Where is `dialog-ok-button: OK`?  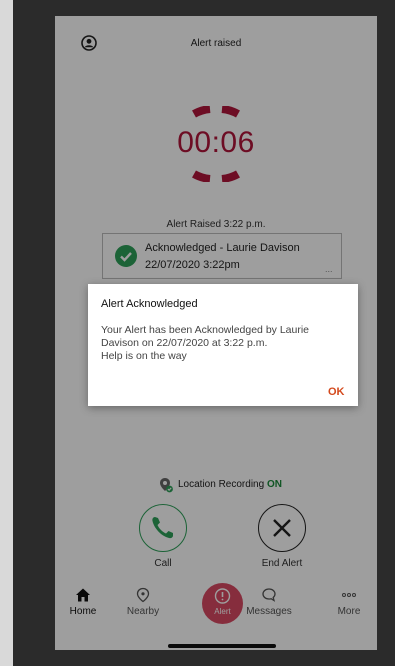 dialog-ok-button: OK is located at coordinates (336, 392).